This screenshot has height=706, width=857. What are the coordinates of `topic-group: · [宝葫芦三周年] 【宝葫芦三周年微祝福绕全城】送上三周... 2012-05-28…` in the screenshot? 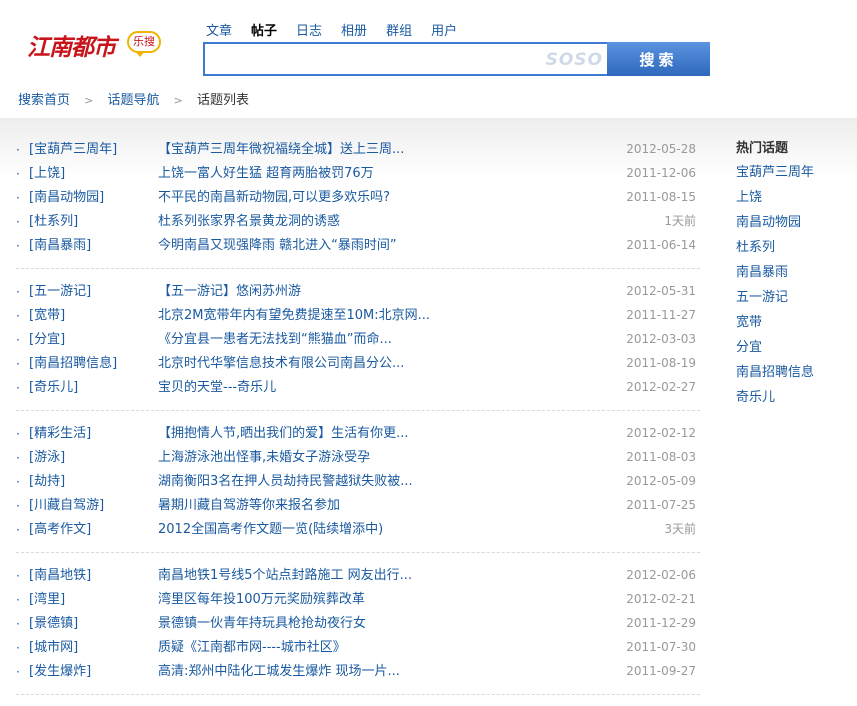 It's located at (358, 203).